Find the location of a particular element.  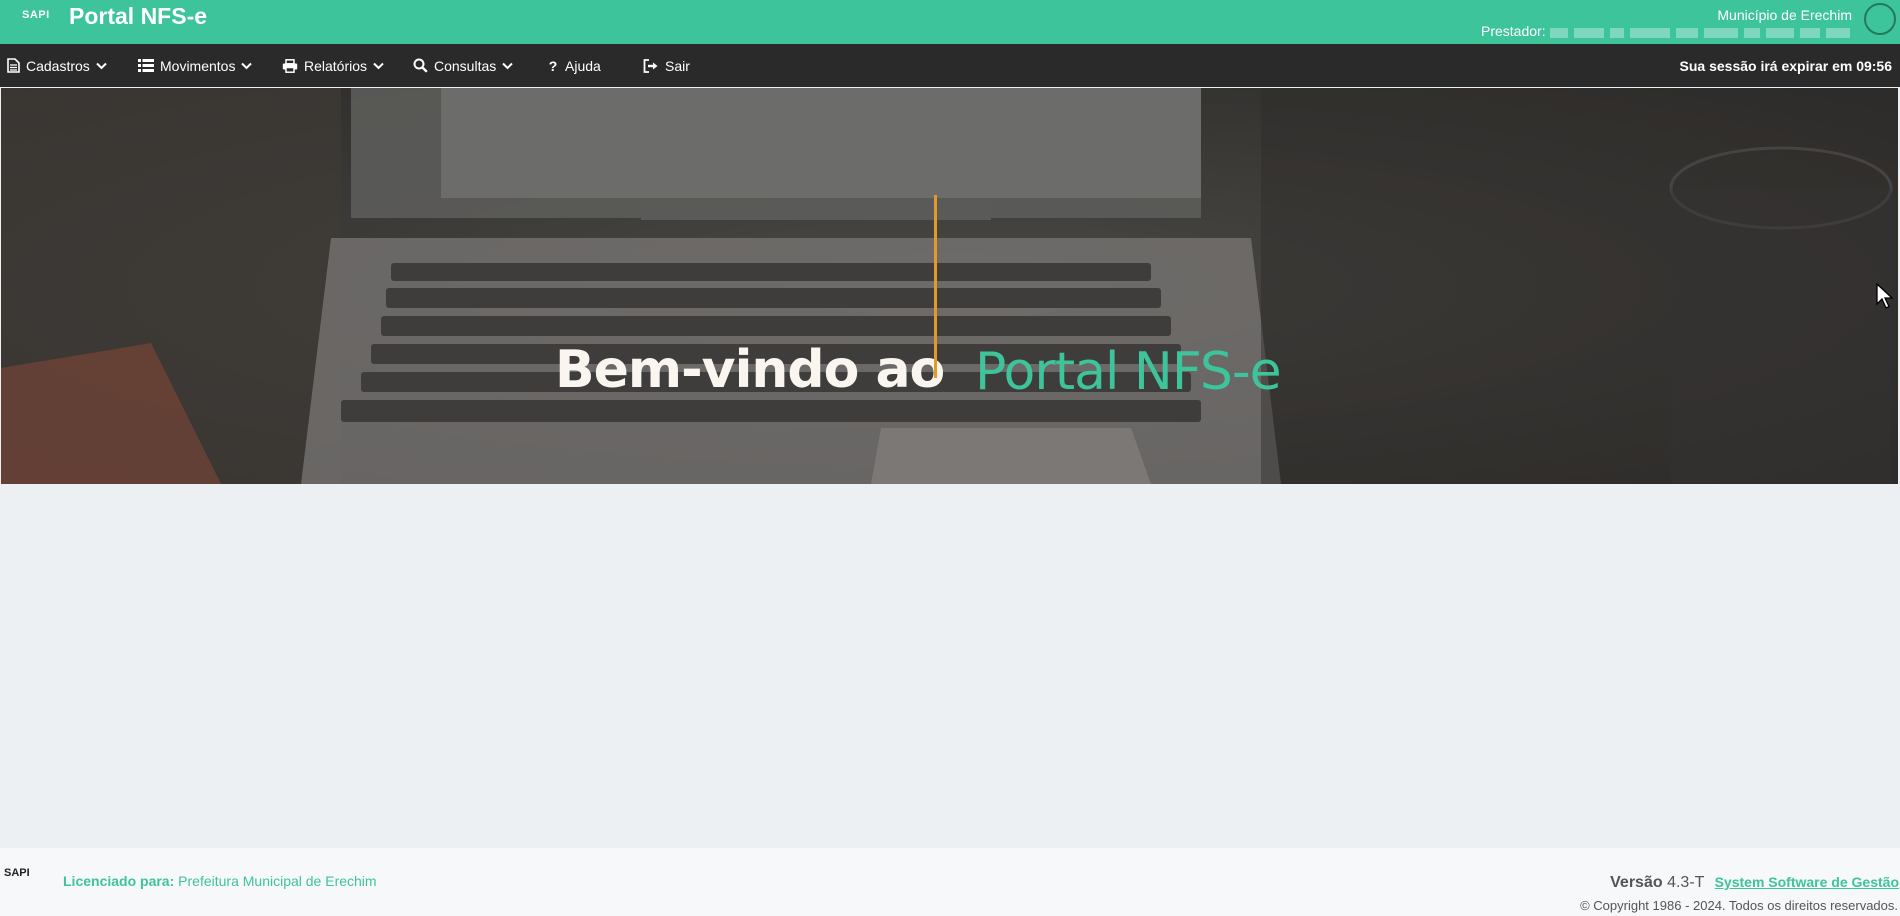

nav-label: Sair is located at coordinates (677, 65).